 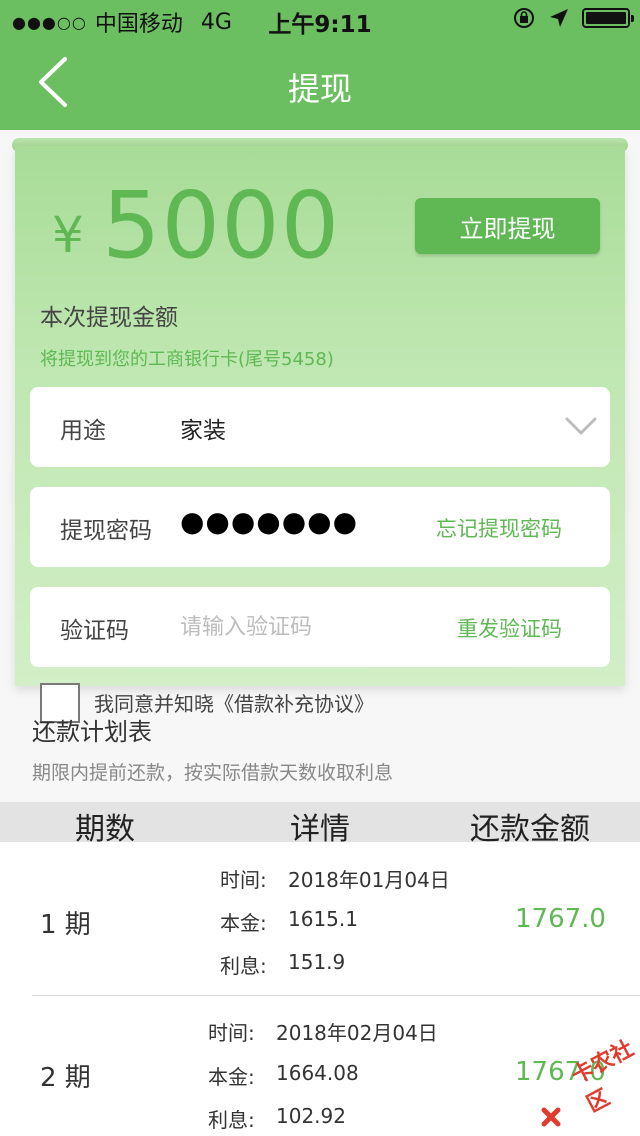 I want to click on bank-card-note: 将提现到您的工商银行卡(尾号5458), so click(x=187, y=359).